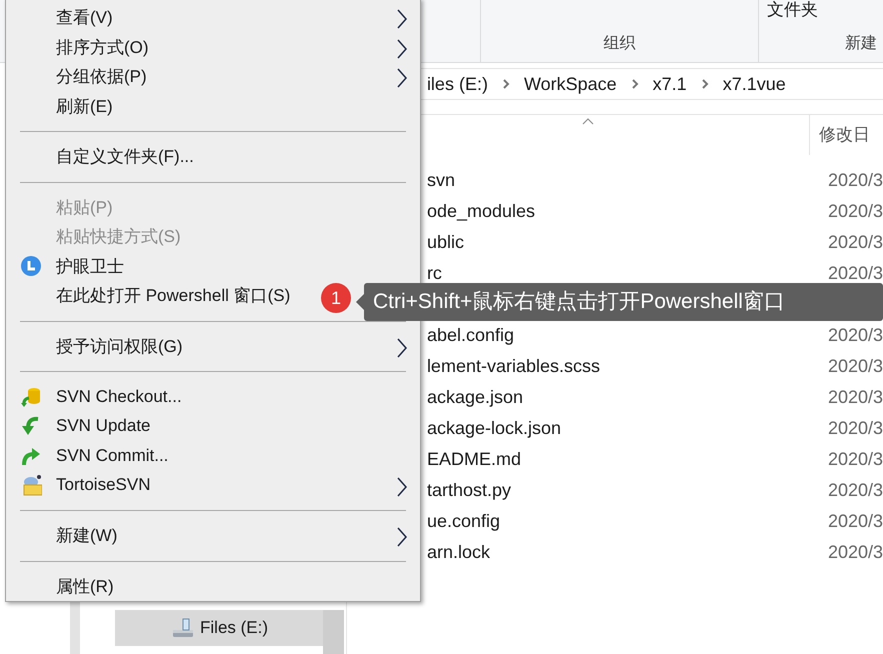  Describe the element at coordinates (792, 10) in the screenshot. I see `ribbon-button-label: 文件夹` at that location.